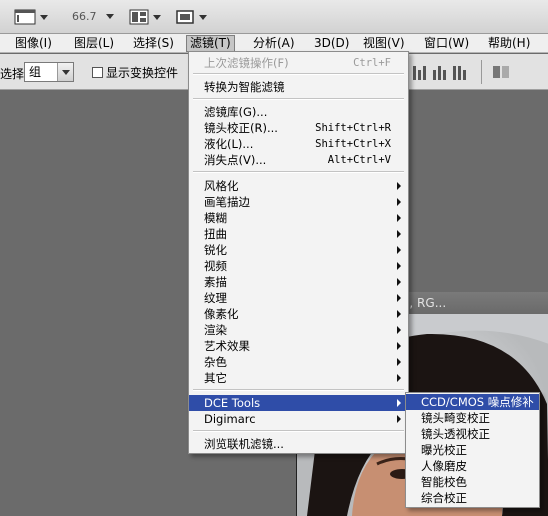 This screenshot has width=548, height=516. What do you see at coordinates (215, 362) in the screenshot?
I see `menu-item-label: 杂色` at bounding box center [215, 362].